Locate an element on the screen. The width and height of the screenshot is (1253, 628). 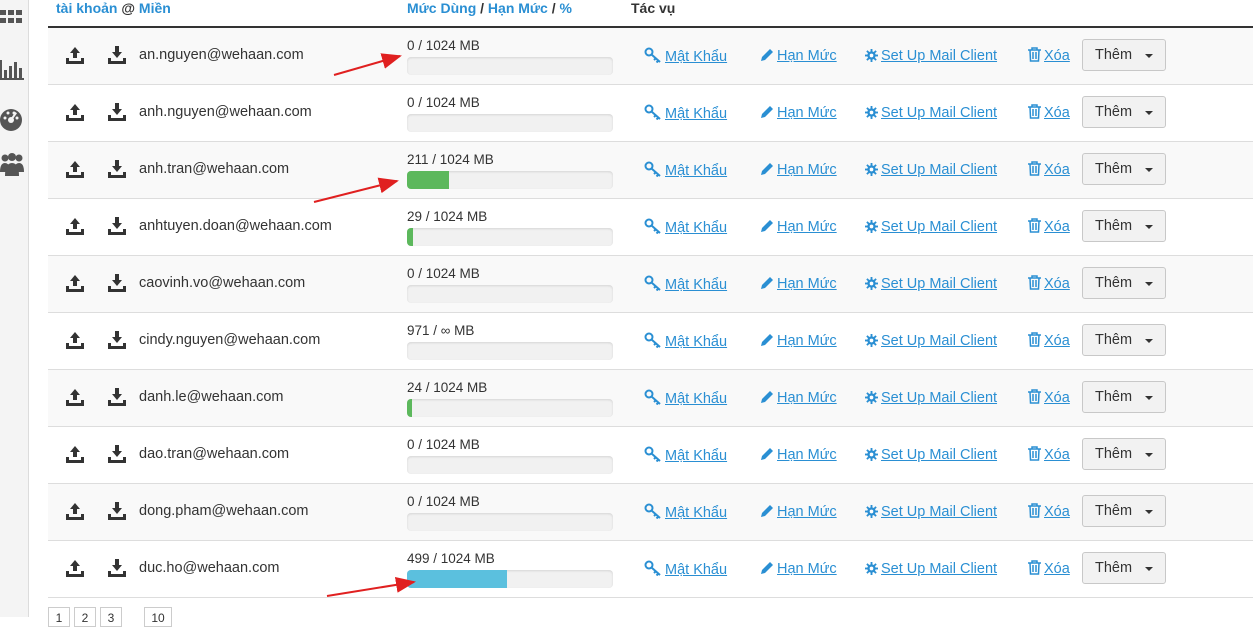
account-email: an.nguyen@wehaan.com is located at coordinates (221, 55).